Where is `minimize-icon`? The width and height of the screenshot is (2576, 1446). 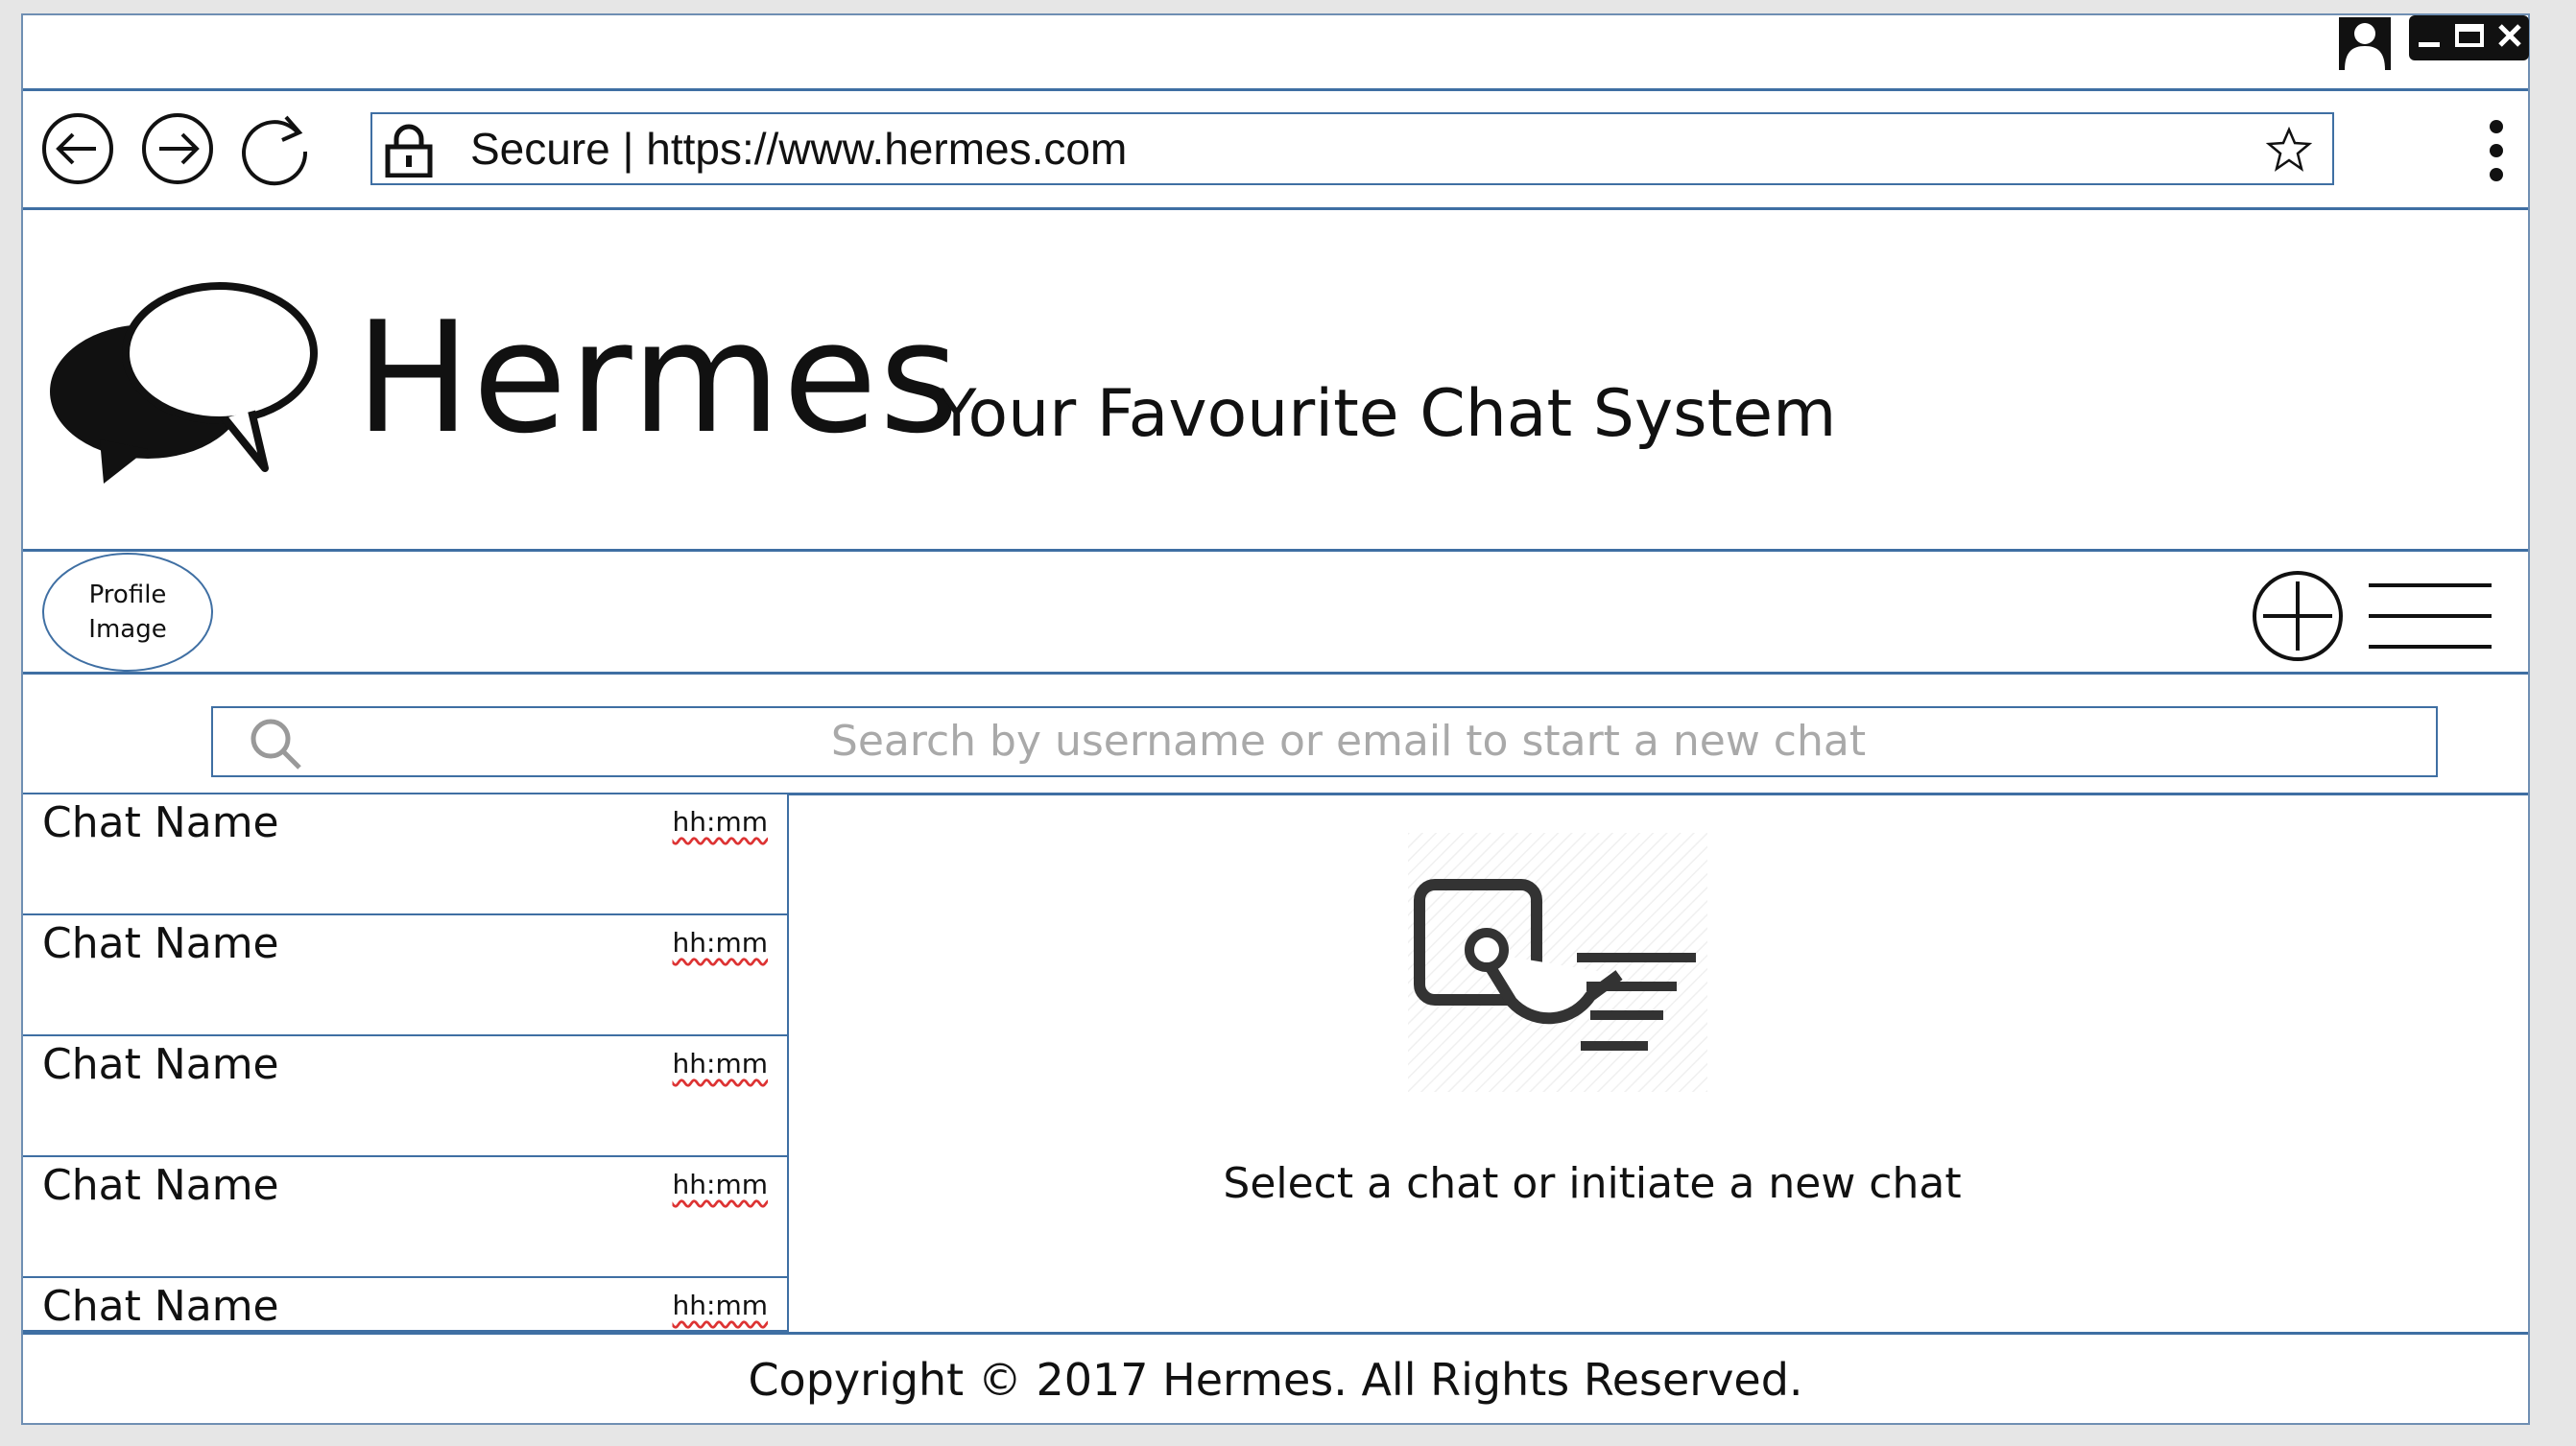
minimize-icon is located at coordinates (2429, 38).